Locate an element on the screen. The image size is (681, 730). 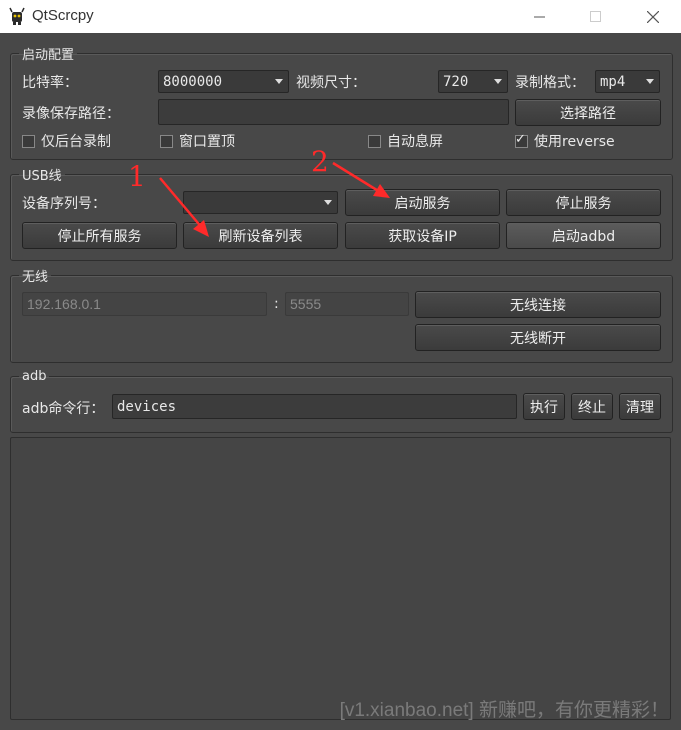
checkbox-label: 使用reverse is located at coordinates (574, 142).